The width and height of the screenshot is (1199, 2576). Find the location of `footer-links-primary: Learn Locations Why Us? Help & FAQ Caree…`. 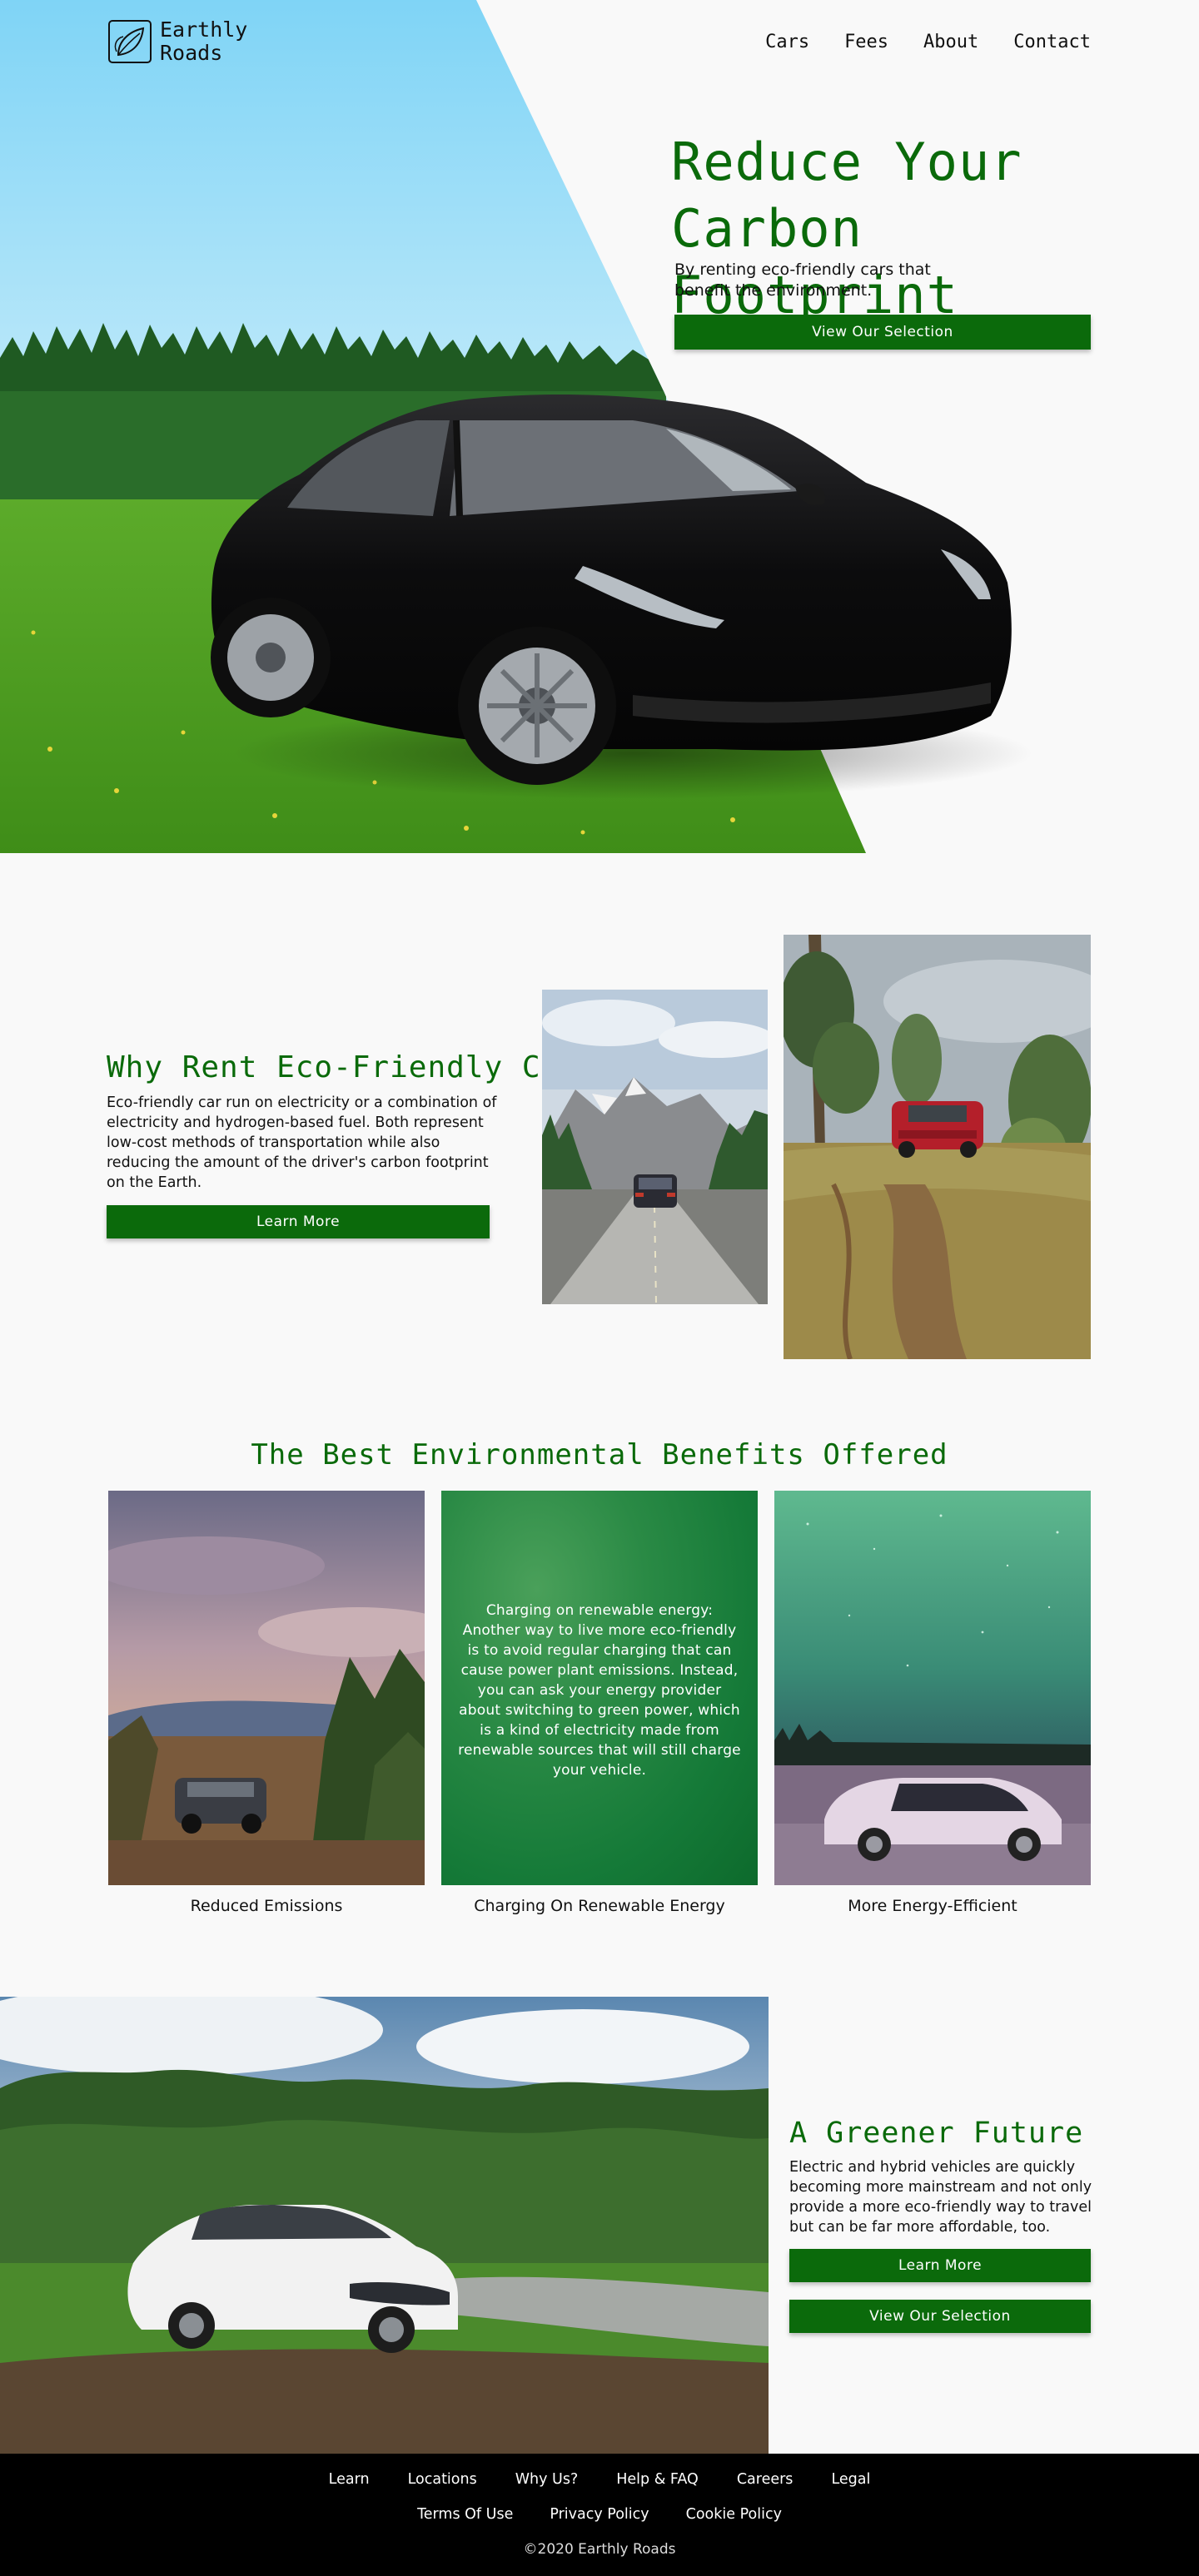

footer-links-primary: Learn Locations Why Us? Help & FAQ Caree… is located at coordinates (599, 2479).